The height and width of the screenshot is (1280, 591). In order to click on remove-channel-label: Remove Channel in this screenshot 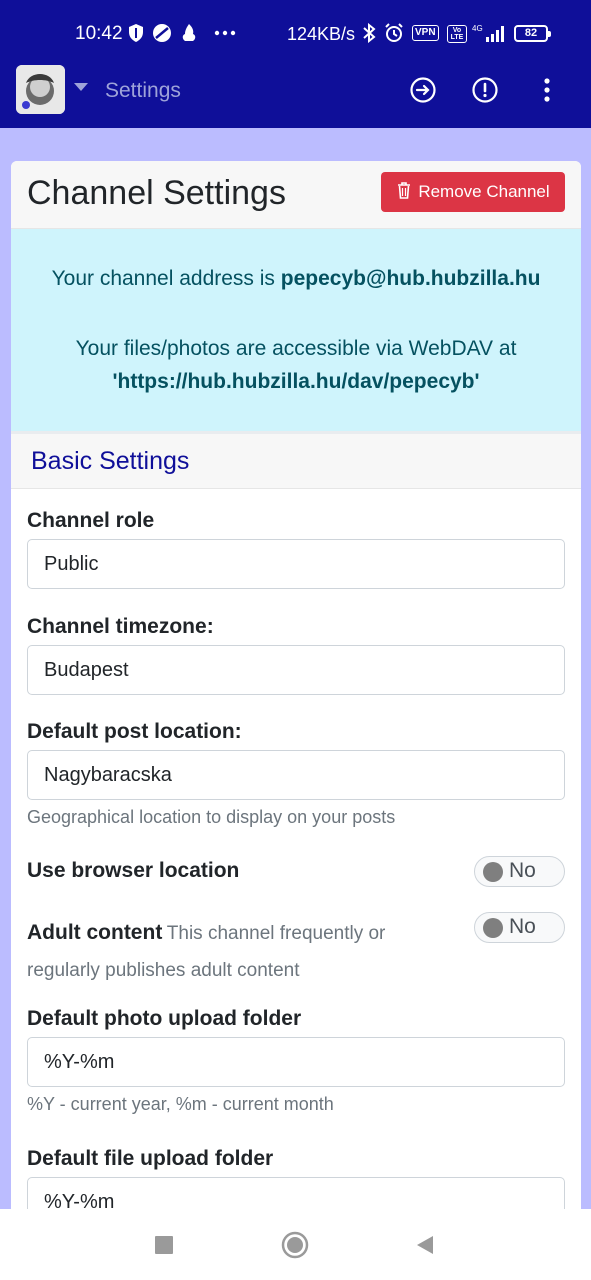, I will do `click(484, 191)`.